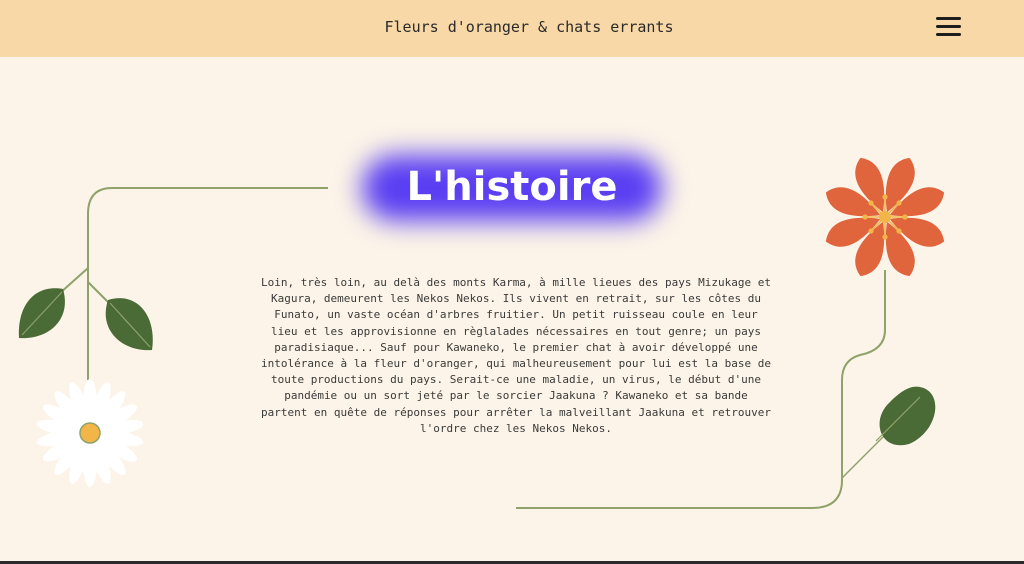 The height and width of the screenshot is (564, 1024). What do you see at coordinates (90, 433) in the screenshot?
I see `daisy-icon` at bounding box center [90, 433].